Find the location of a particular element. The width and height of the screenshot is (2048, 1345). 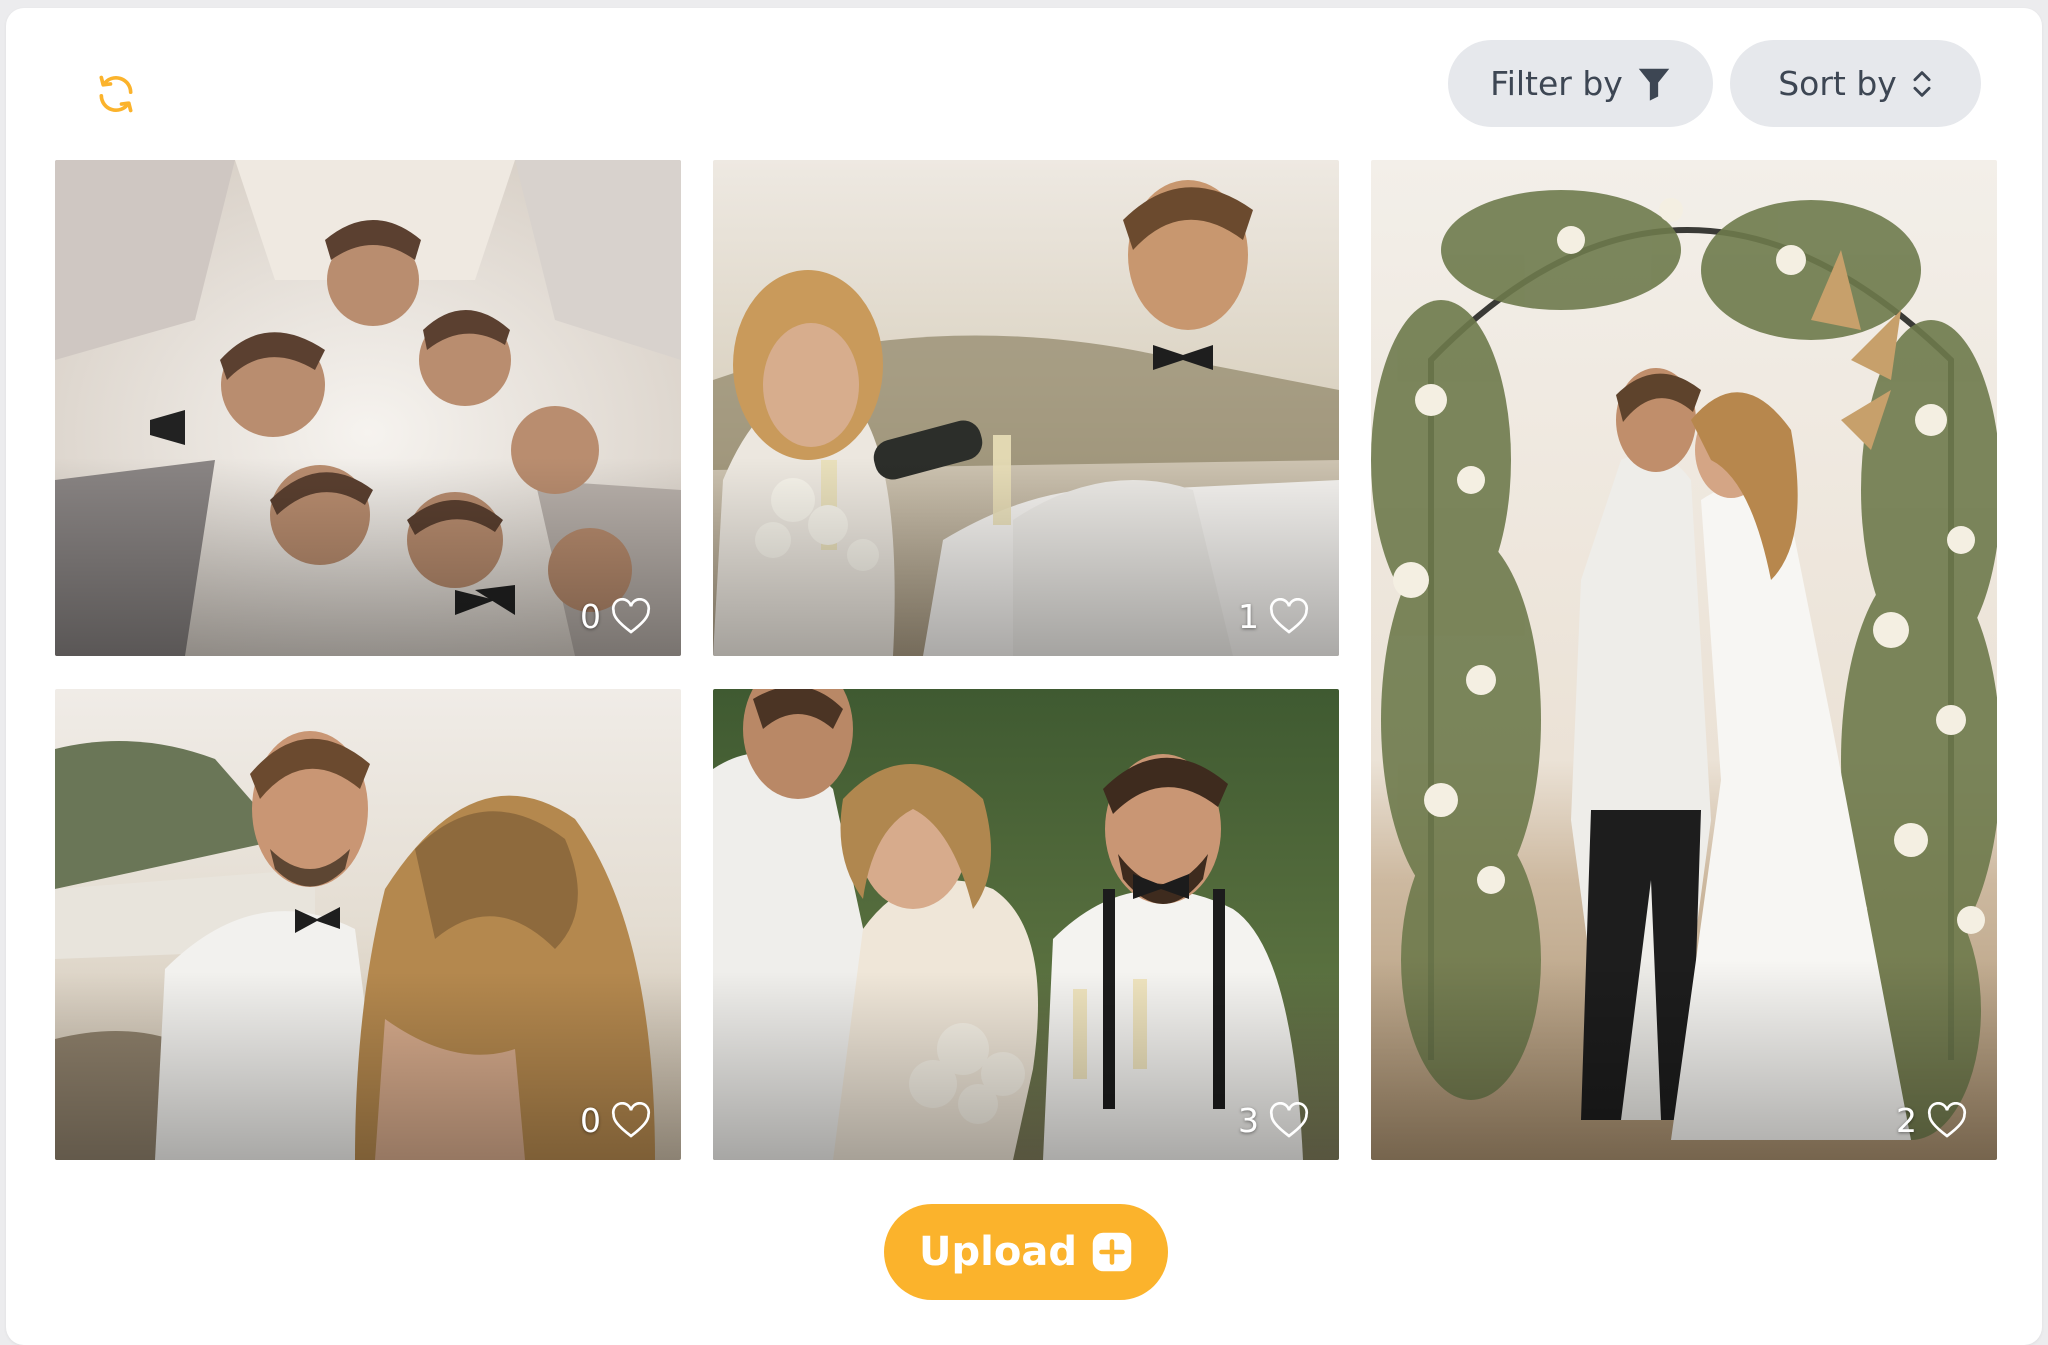

photo-tile: 3 is located at coordinates (1026, 924).